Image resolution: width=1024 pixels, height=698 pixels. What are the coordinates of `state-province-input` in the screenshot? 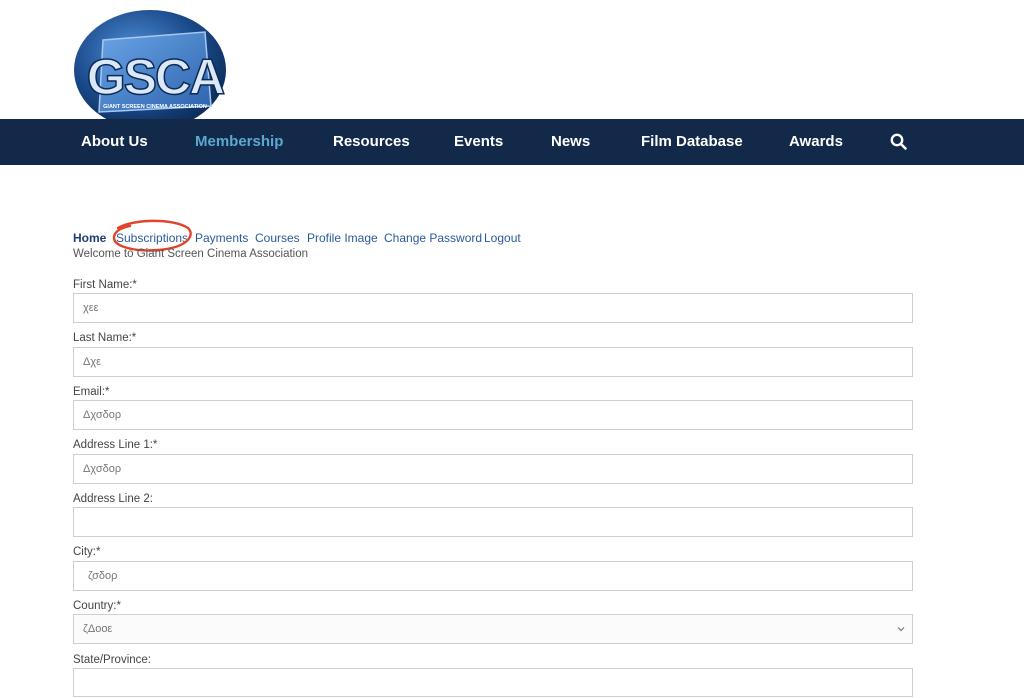 It's located at (493, 682).